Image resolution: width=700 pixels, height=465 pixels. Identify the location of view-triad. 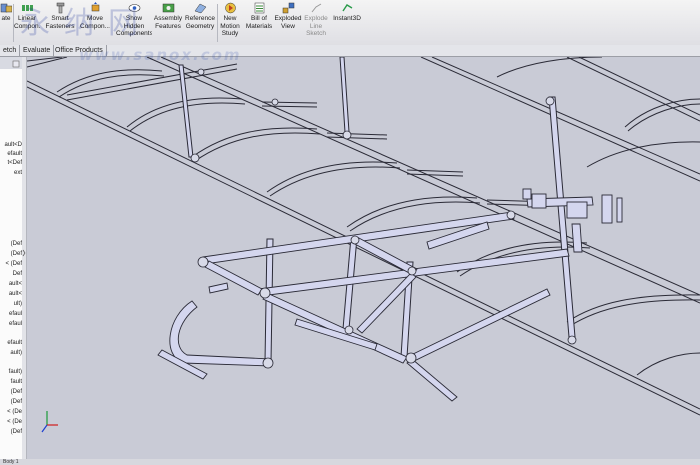
(49, 422).